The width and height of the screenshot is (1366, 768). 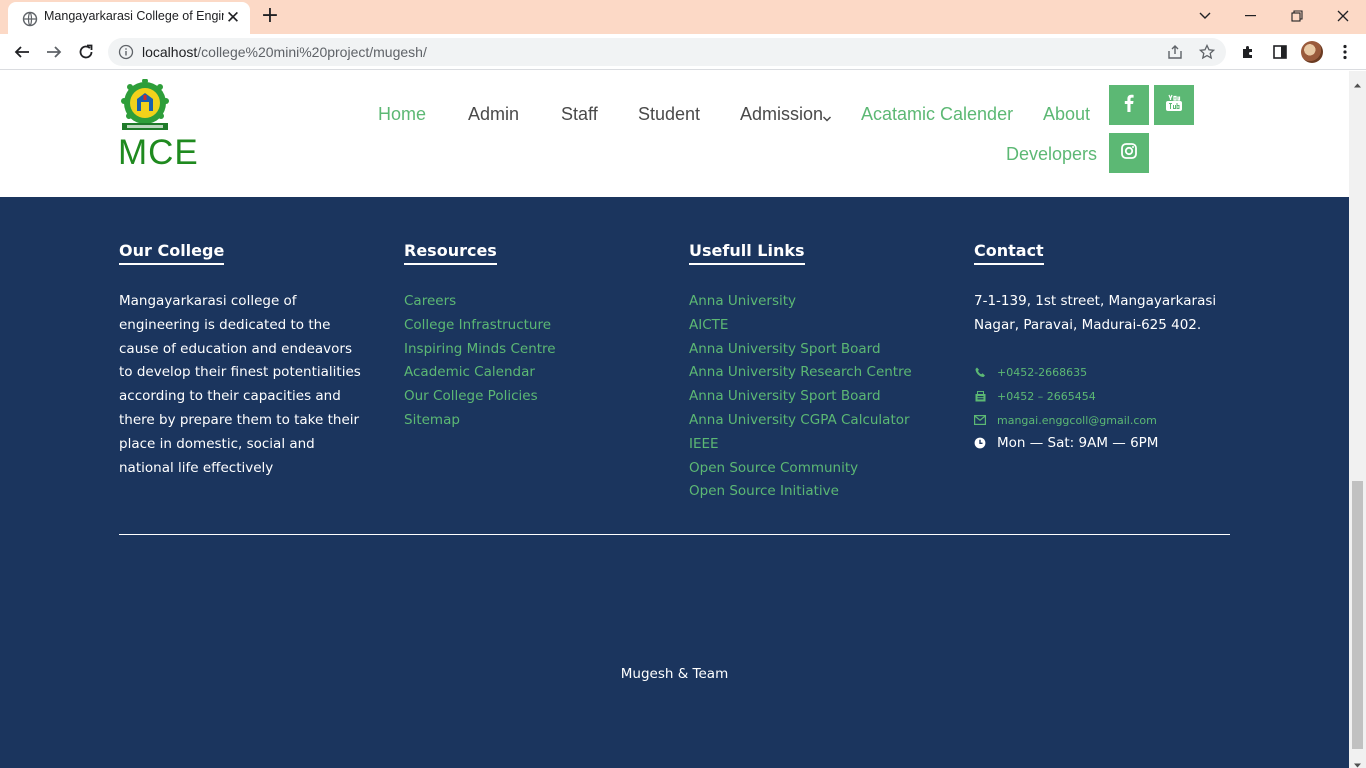 What do you see at coordinates (1009, 253) in the screenshot?
I see `contact-heading: Contact` at bounding box center [1009, 253].